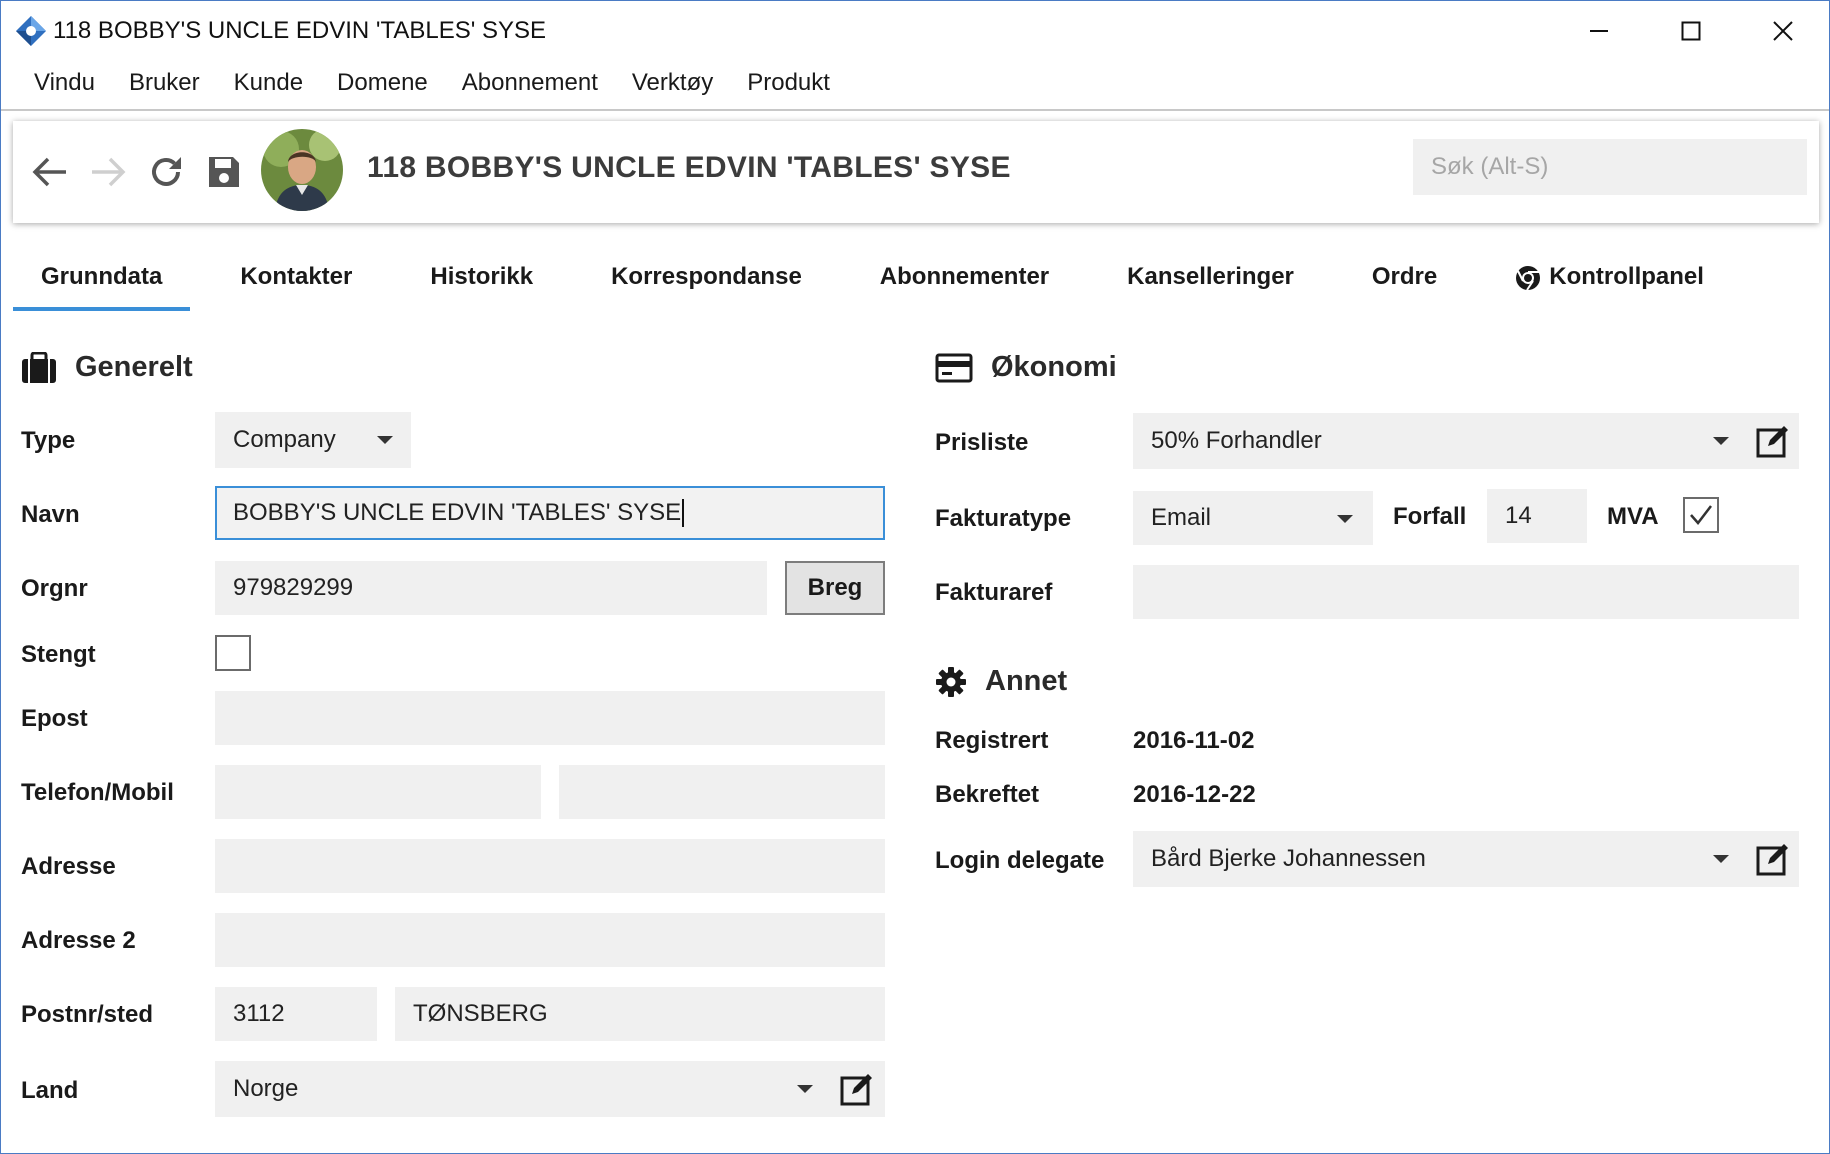  I want to click on tab-grunndata: Grunndata, so click(102, 282).